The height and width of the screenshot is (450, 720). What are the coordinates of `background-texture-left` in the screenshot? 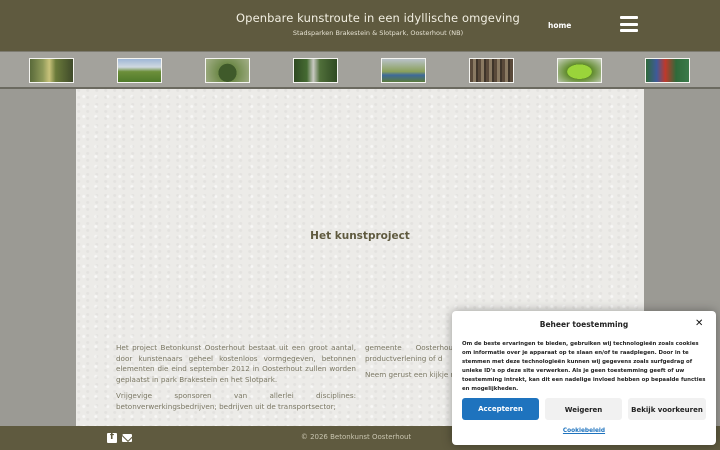 It's located at (38, 257).